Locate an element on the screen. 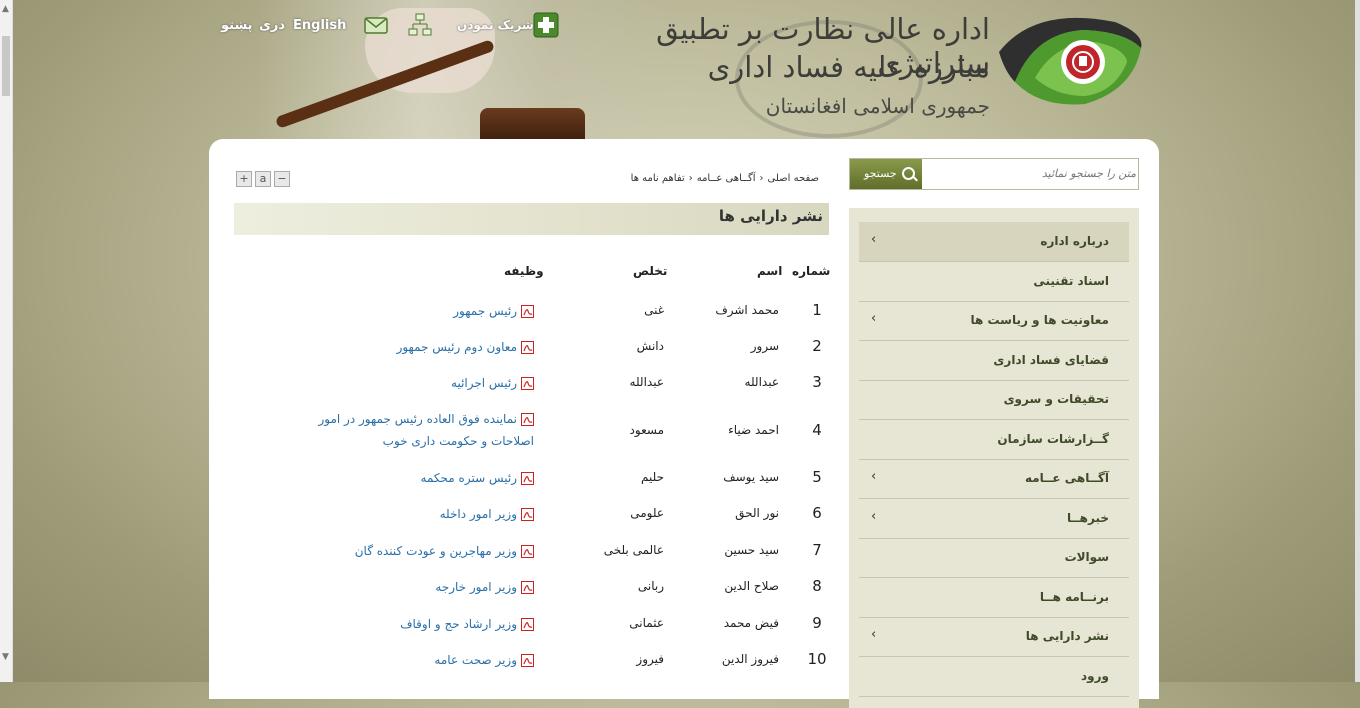  sidebar-item-label: درباره اداره is located at coordinates (1074, 241).